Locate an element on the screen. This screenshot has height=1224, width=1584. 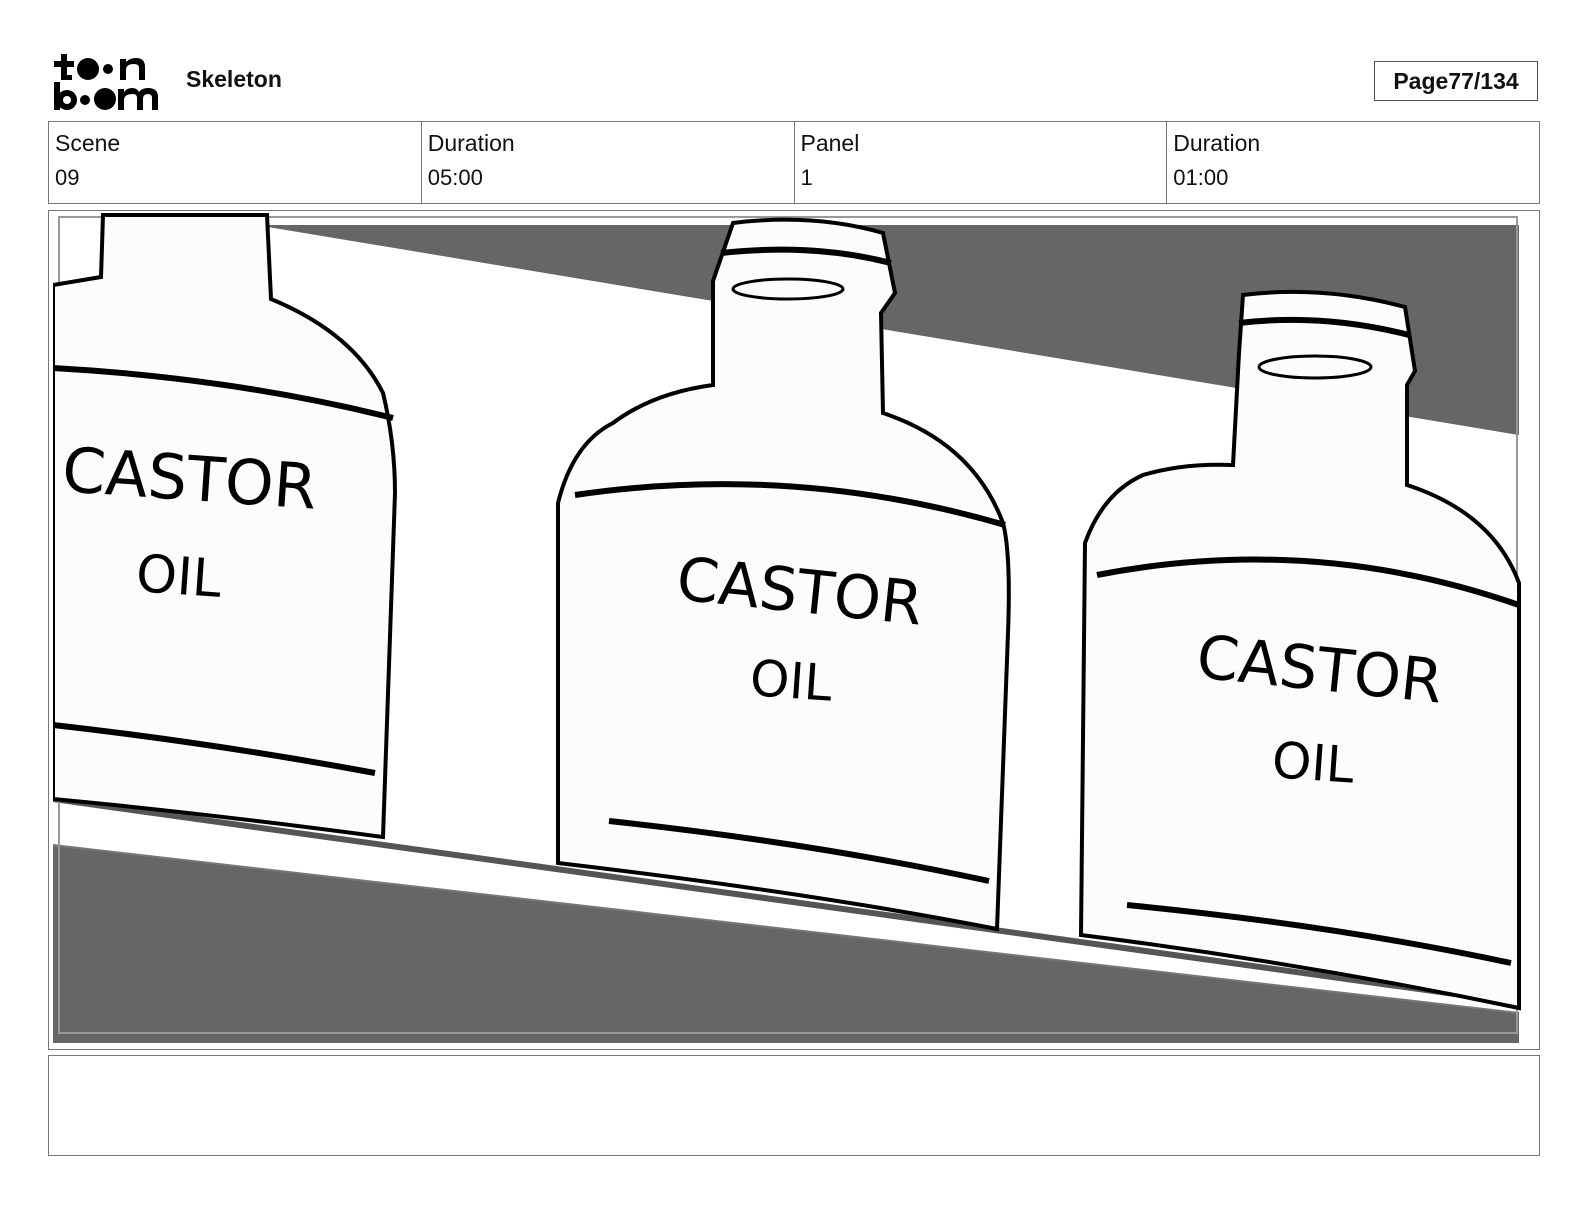
bottle-left-label-line2: OIL is located at coordinates (178, 577).